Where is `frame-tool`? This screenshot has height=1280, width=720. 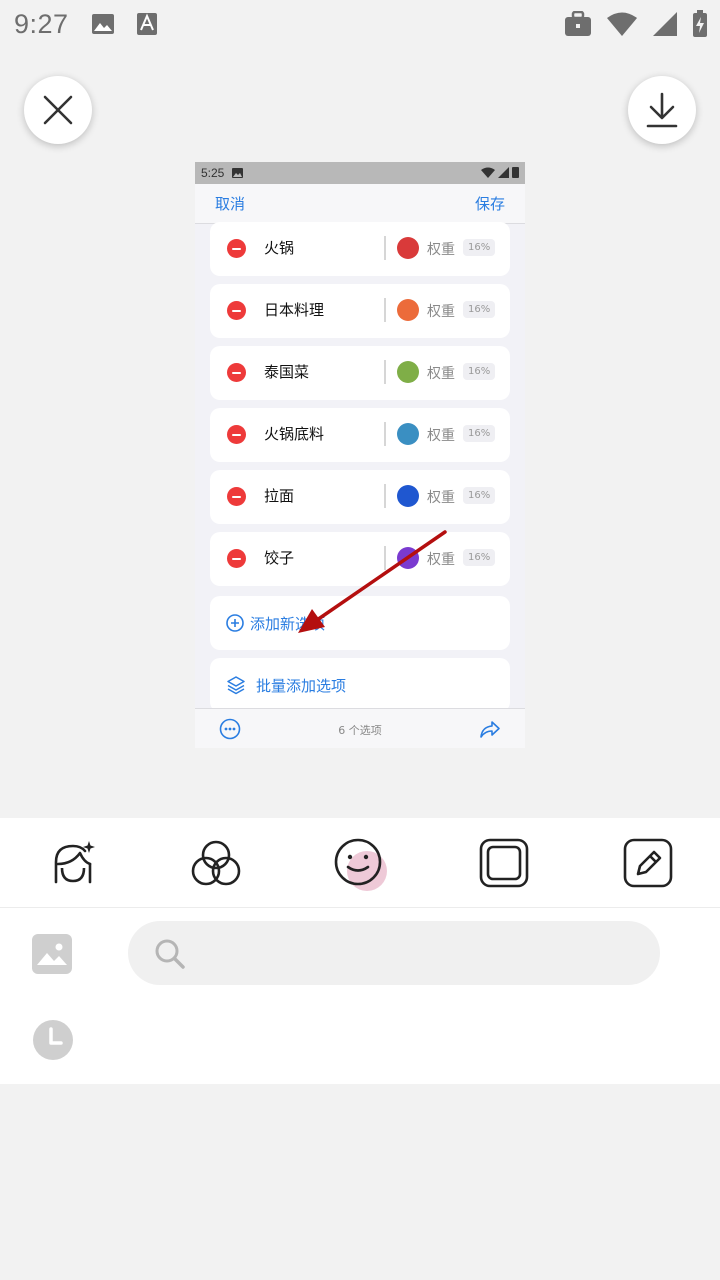 frame-tool is located at coordinates (504, 863).